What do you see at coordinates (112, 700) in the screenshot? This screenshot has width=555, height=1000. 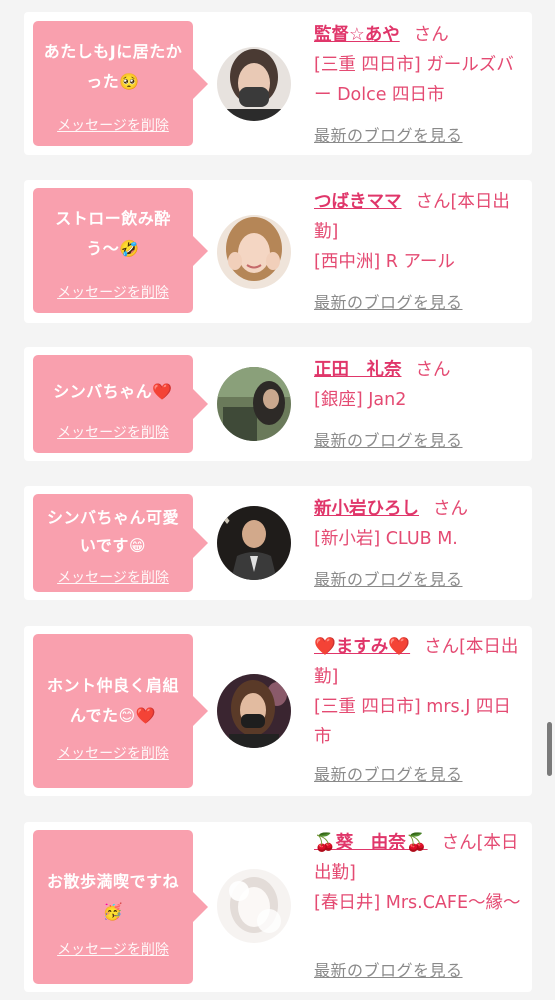 I see `message-text: ホント仲良く肩組んでた😊❤️` at bounding box center [112, 700].